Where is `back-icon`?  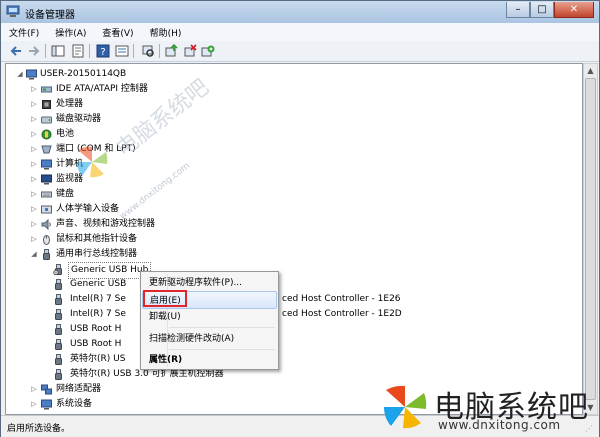
back-icon is located at coordinates (16, 51).